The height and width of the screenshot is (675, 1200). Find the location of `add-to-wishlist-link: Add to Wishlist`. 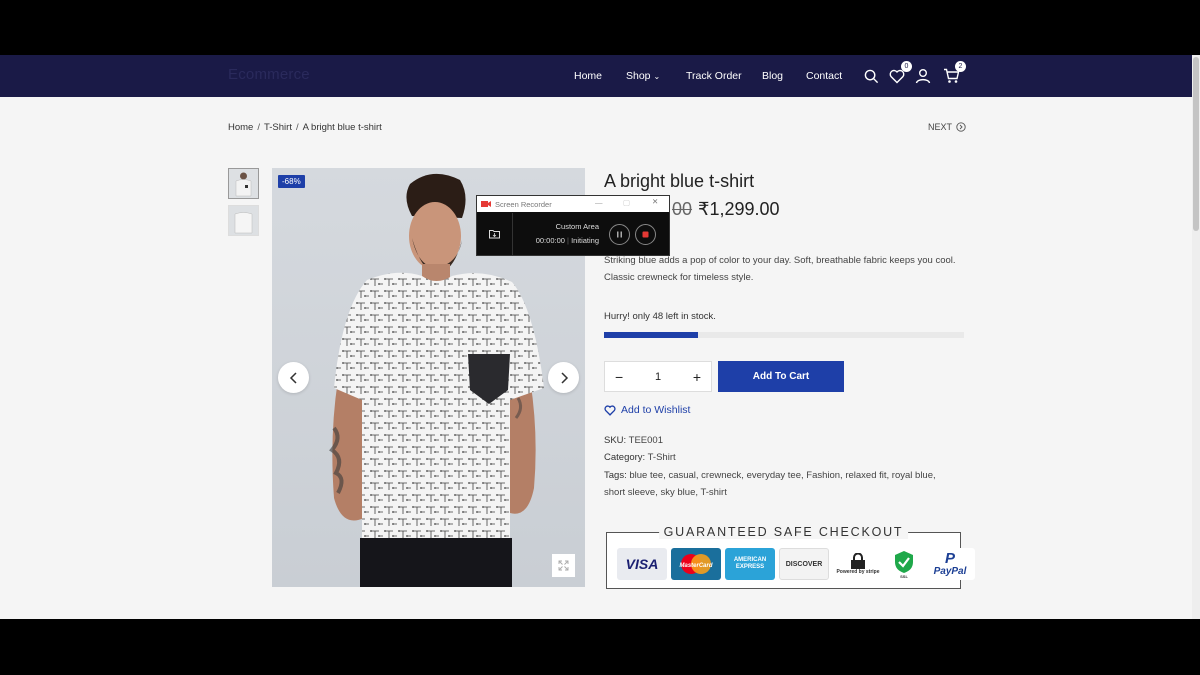

add-to-wishlist-link: Add to Wishlist is located at coordinates (647, 410).